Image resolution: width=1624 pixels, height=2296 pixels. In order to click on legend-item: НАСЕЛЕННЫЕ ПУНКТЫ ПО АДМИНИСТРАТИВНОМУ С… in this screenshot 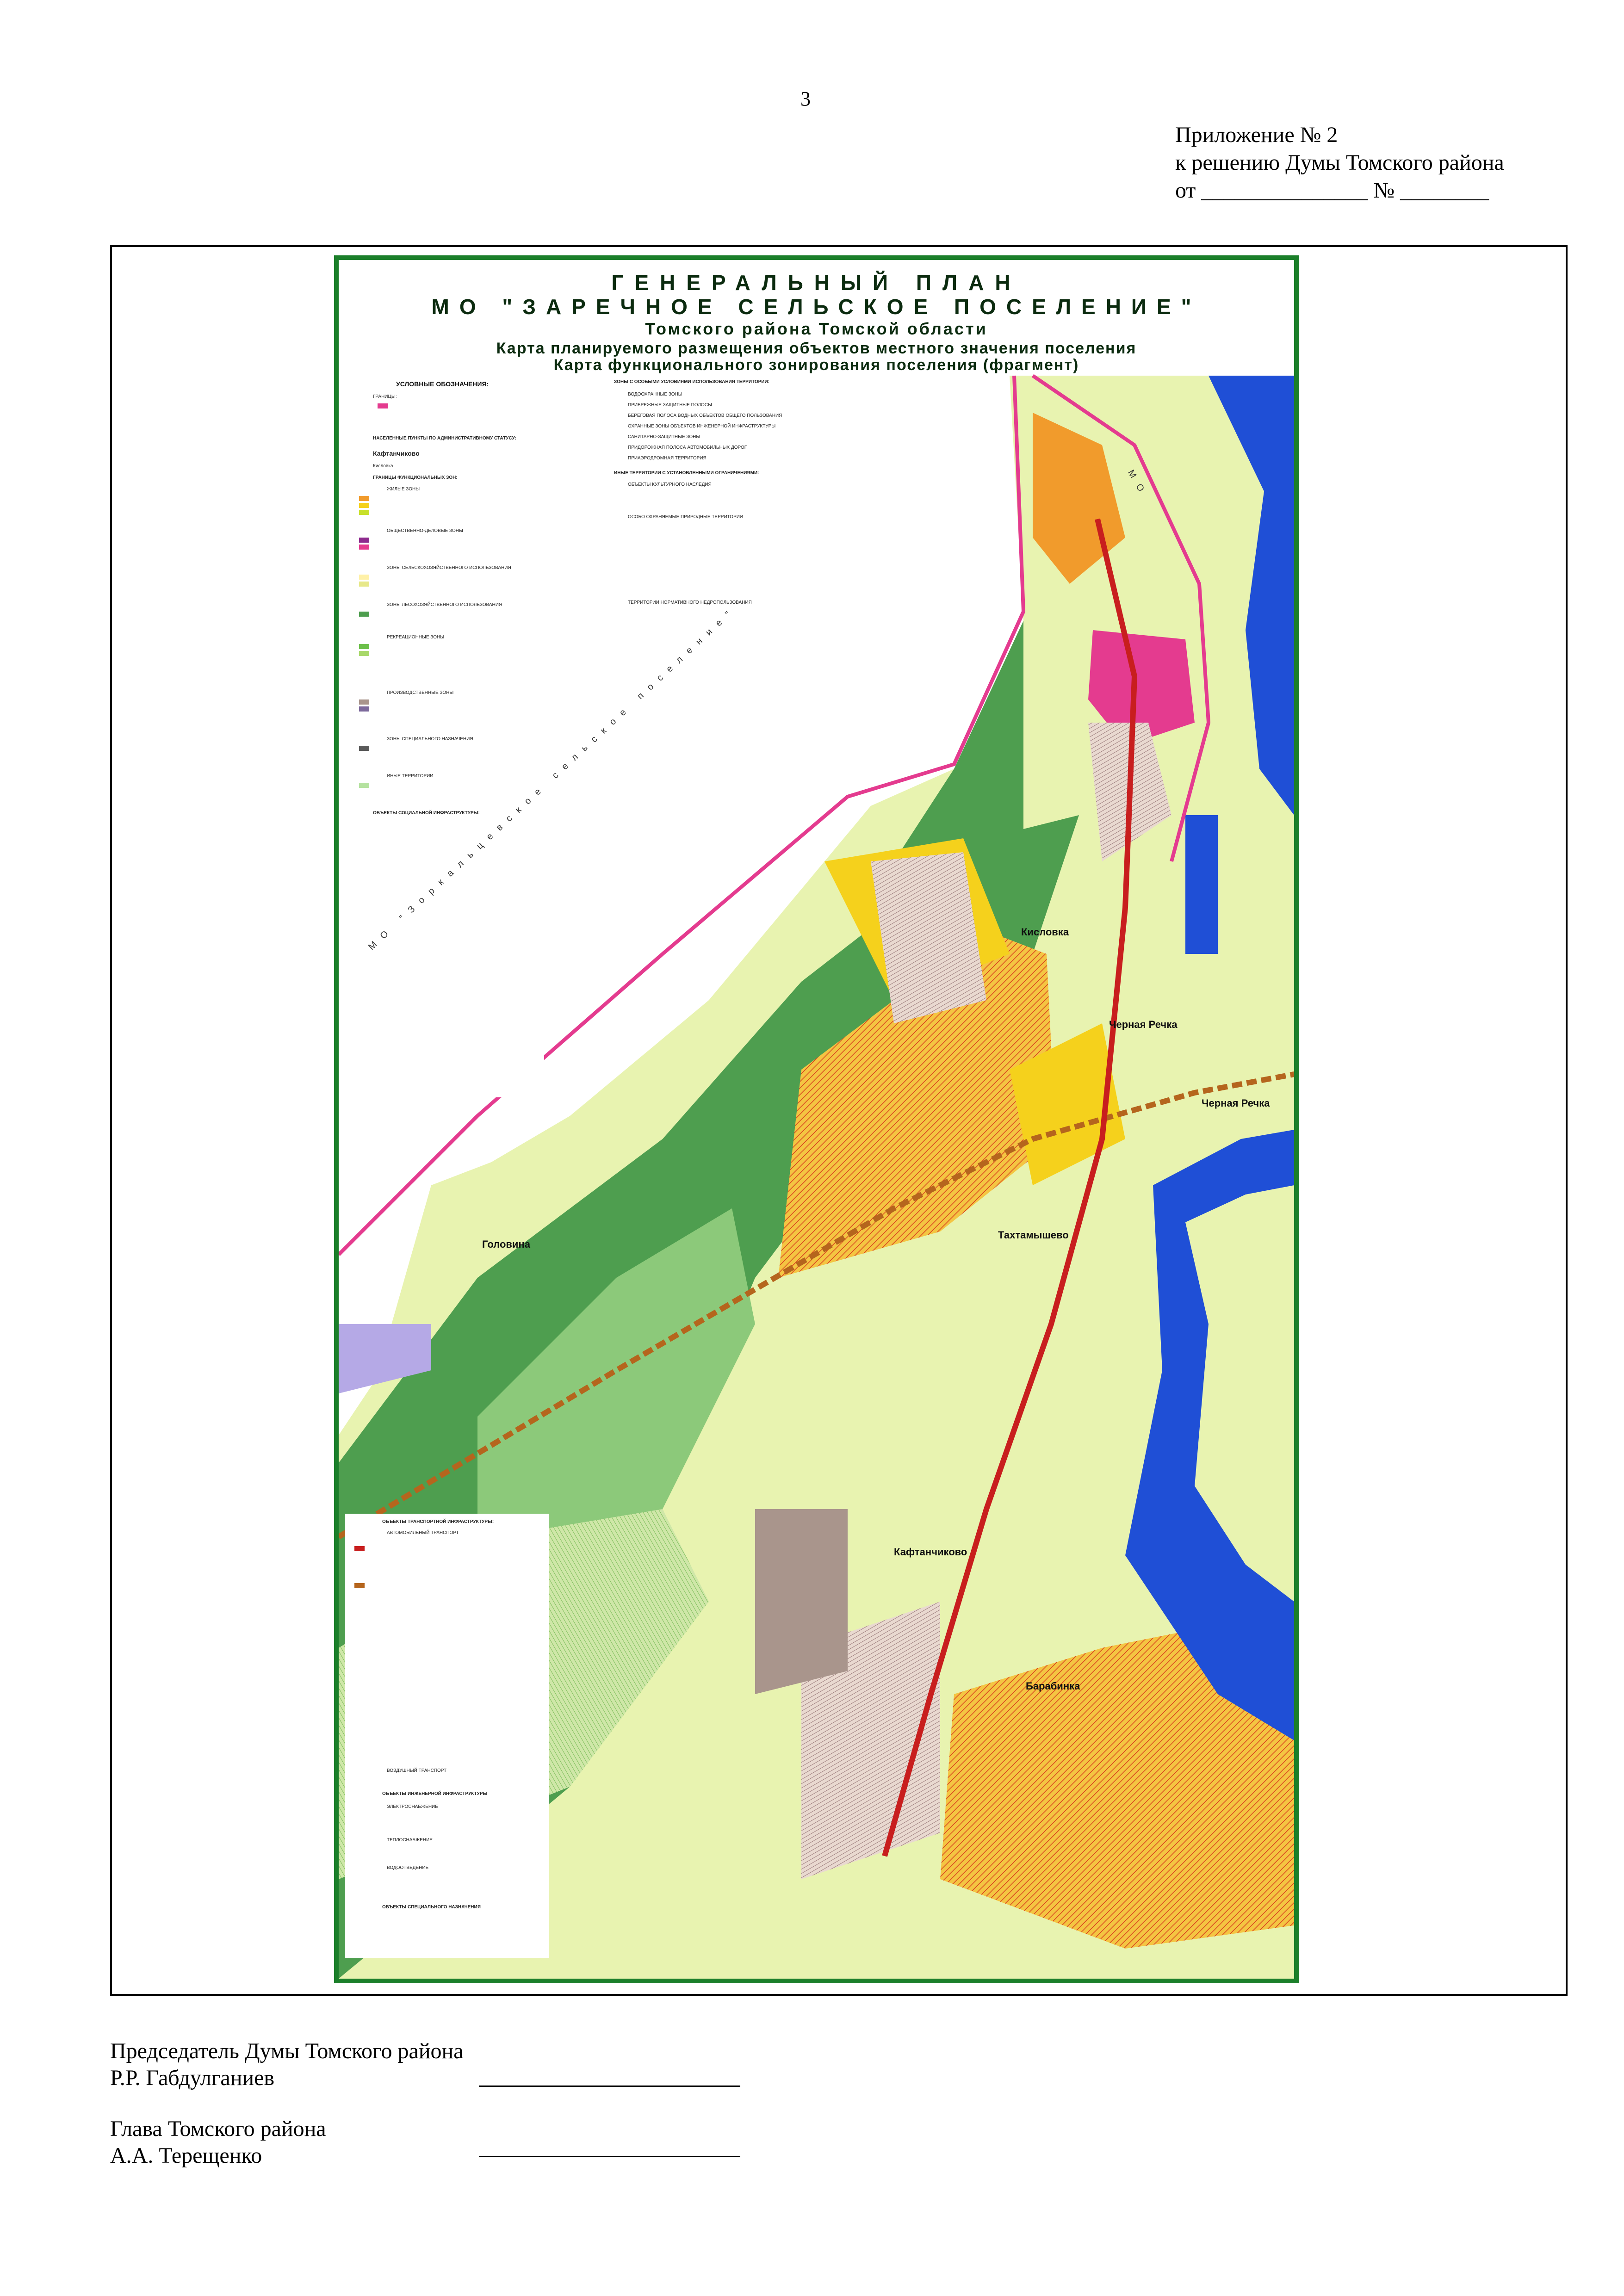, I will do `click(444, 438)`.